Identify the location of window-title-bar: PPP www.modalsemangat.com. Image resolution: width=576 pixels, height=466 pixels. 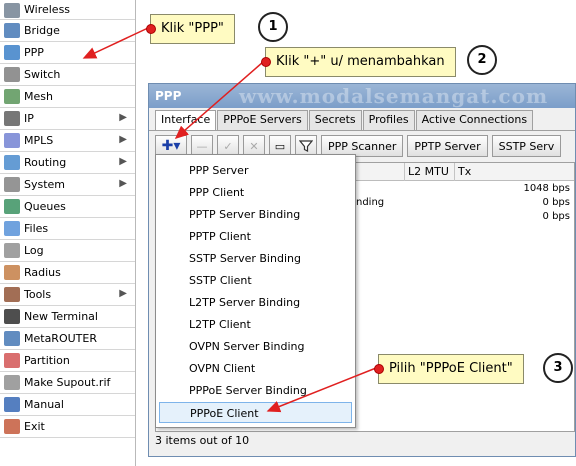
(362, 96).